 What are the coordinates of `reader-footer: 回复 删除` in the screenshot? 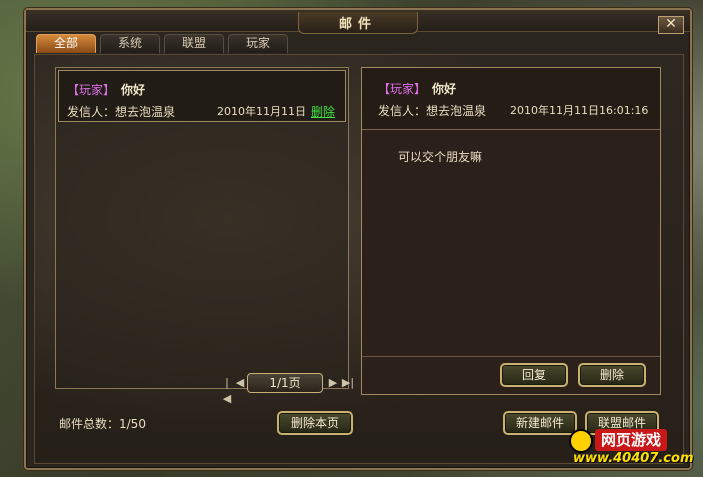 It's located at (511, 375).